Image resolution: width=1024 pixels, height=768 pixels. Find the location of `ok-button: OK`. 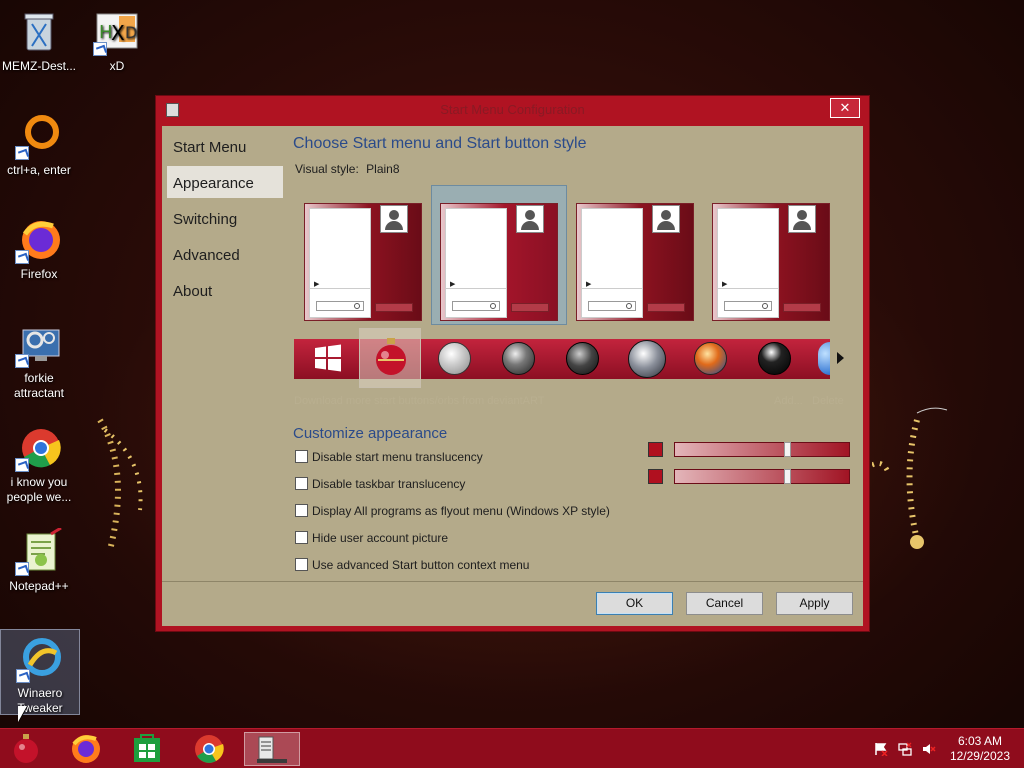

ok-button: OK is located at coordinates (634, 603).